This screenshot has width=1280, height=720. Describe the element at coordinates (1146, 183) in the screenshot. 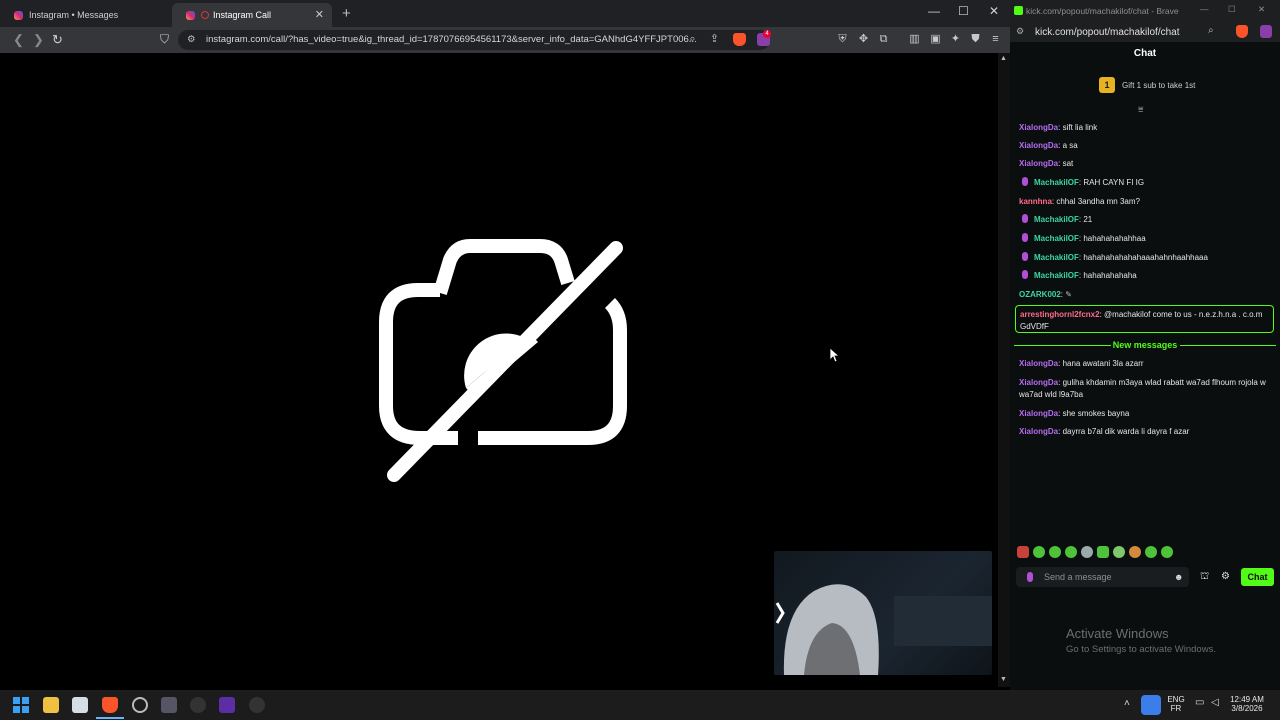

I see `chat-message: MachakilOF: RAH CAYN FI IG` at that location.